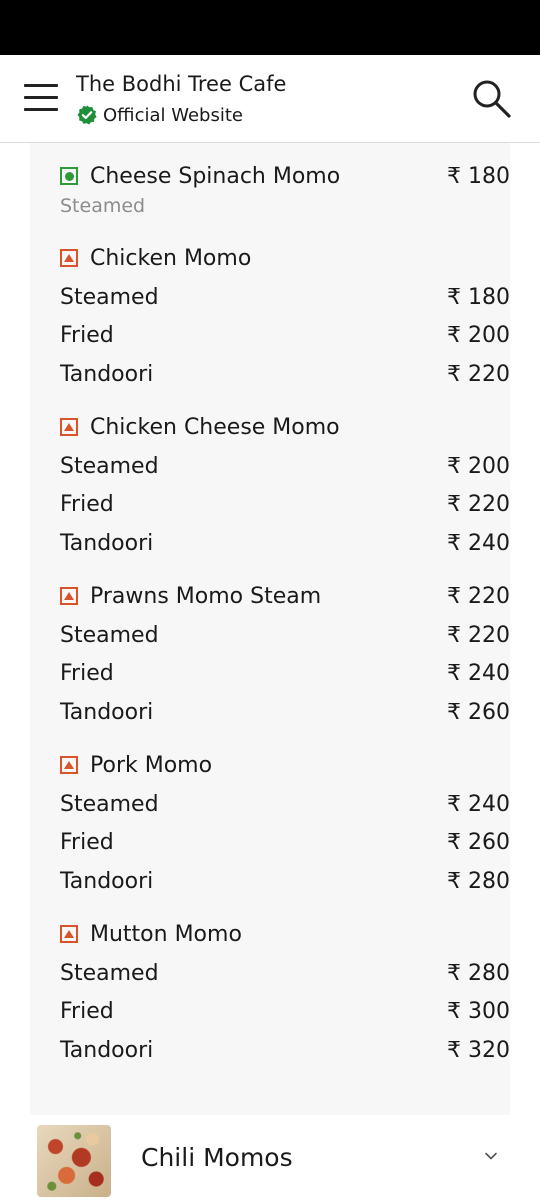  What do you see at coordinates (285, 1011) in the screenshot?
I see `variant-row: Fried ₹ 300` at bounding box center [285, 1011].